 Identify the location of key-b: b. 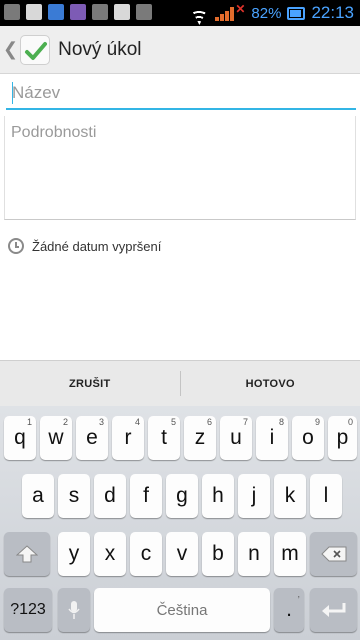
(218, 554).